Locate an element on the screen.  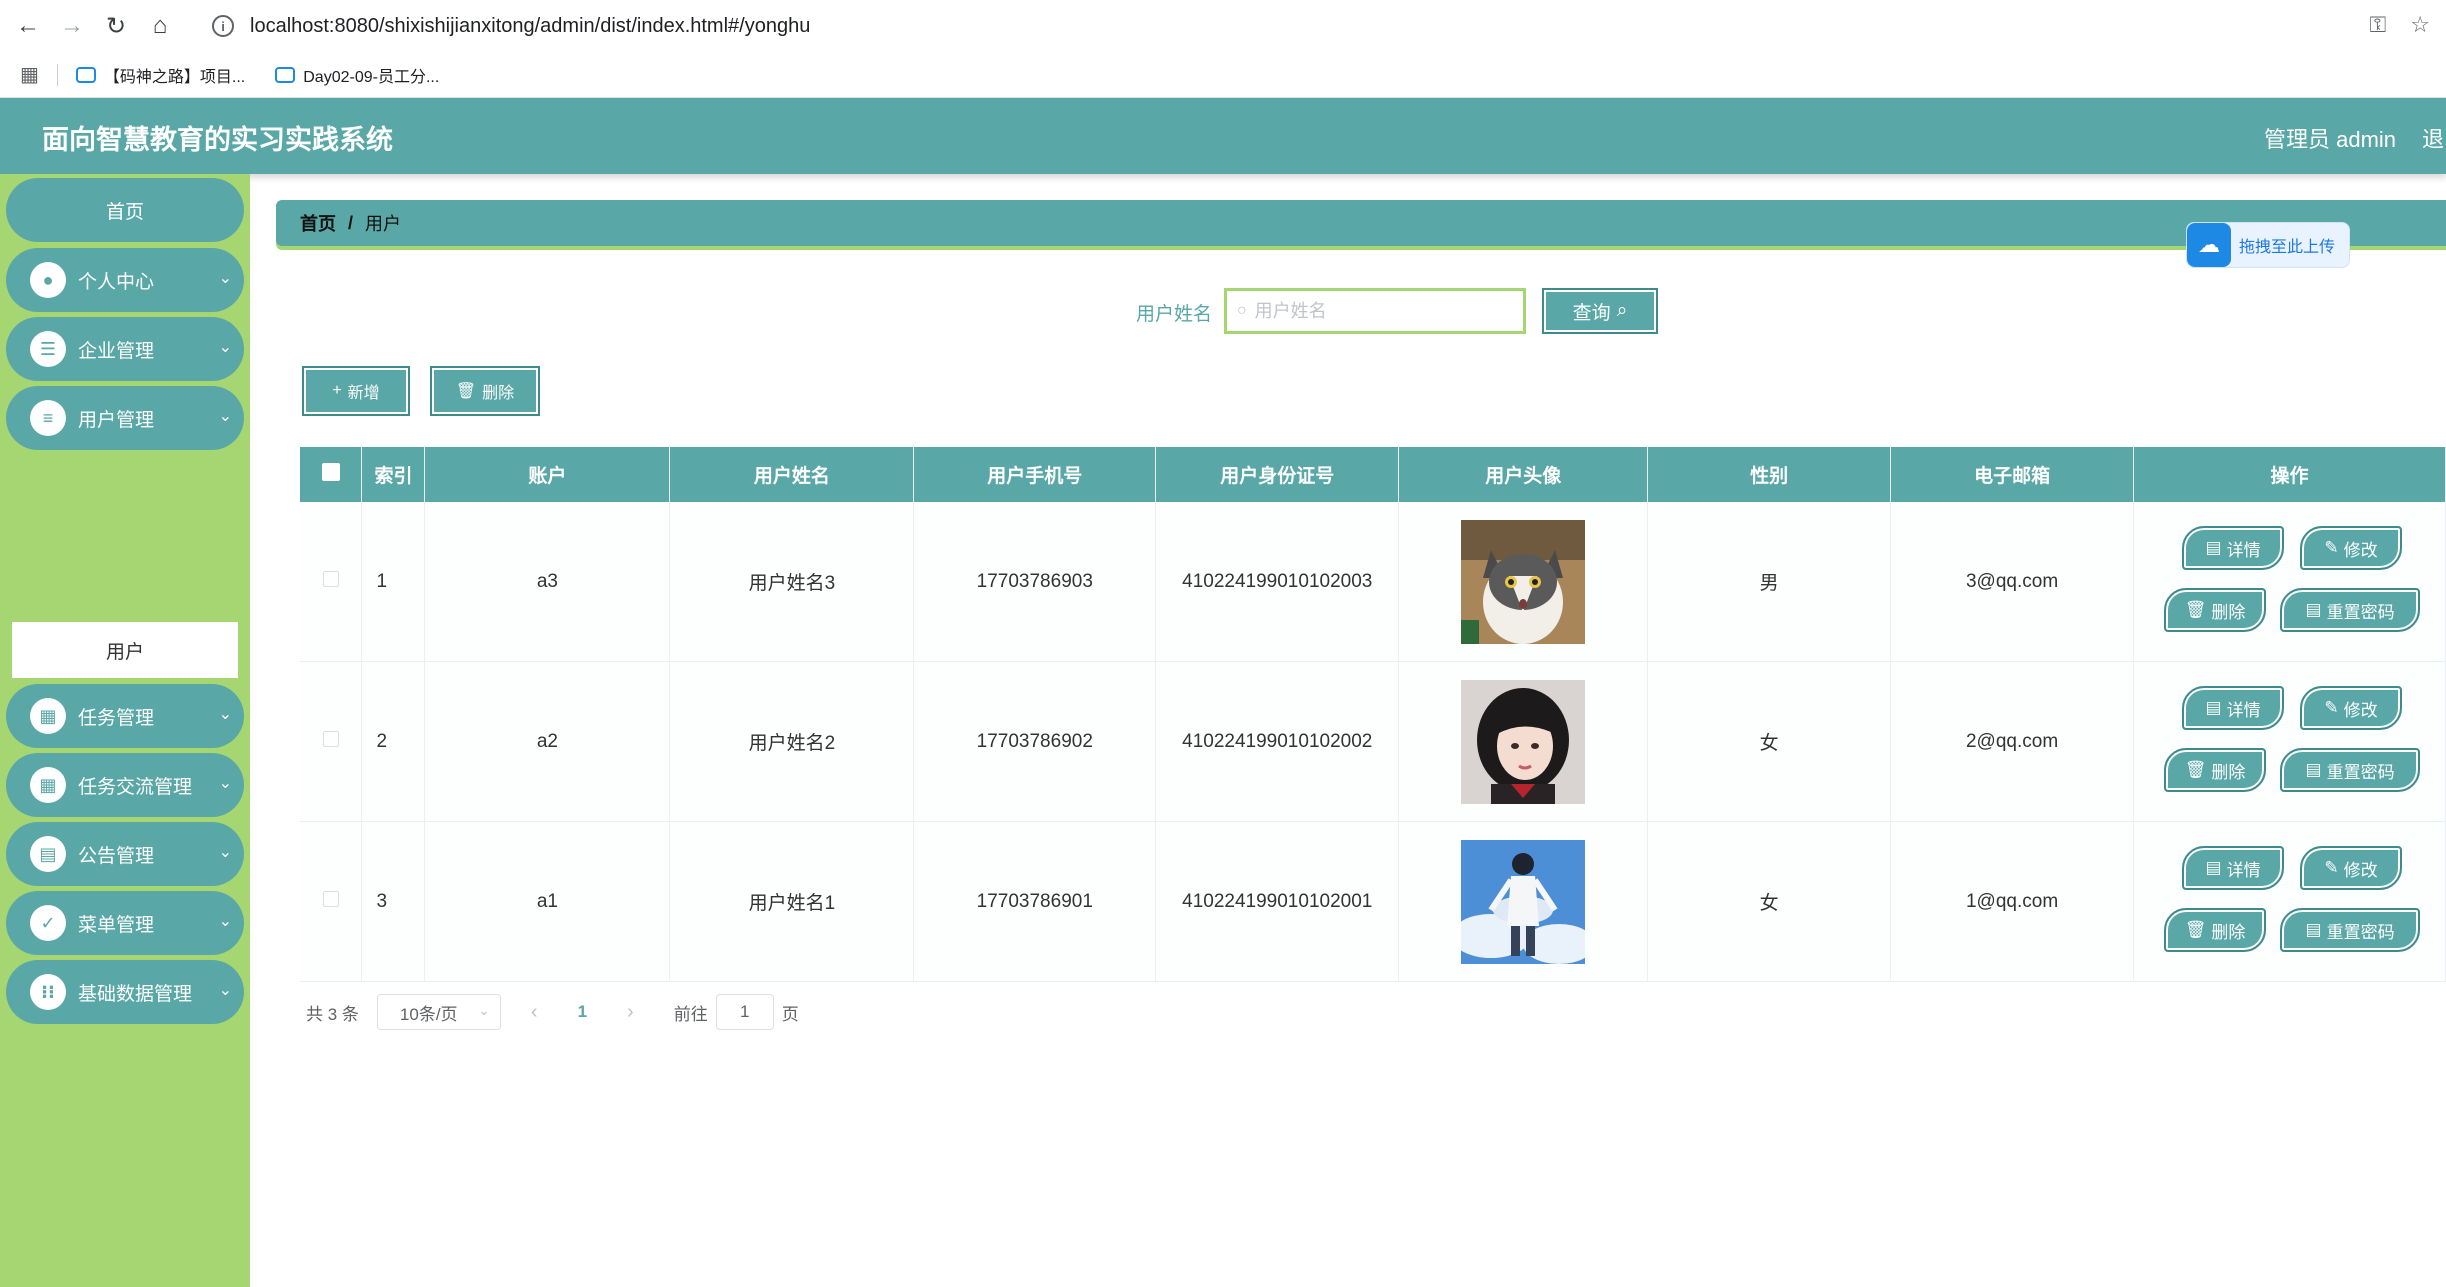
sidebar-item-home: 首页 is located at coordinates (125, 210).